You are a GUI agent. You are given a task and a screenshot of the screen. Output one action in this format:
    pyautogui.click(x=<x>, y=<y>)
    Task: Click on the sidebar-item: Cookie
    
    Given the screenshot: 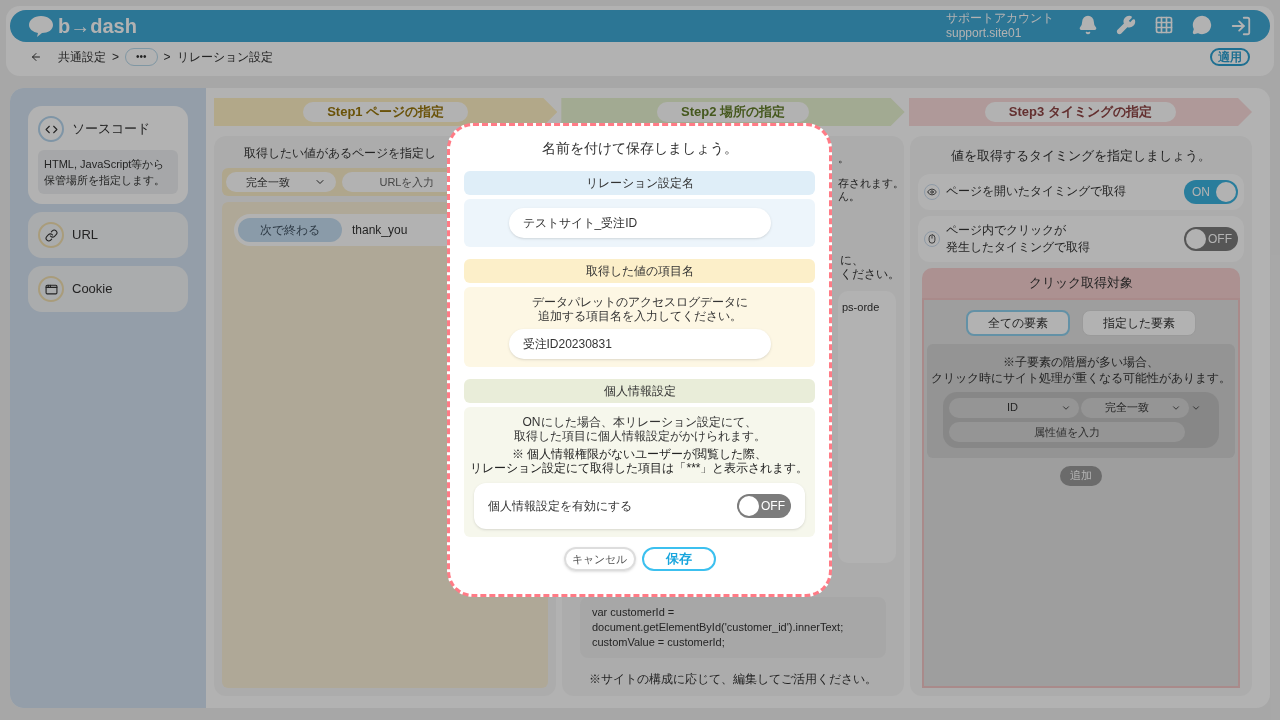 What is the action you would take?
    pyautogui.click(x=108, y=289)
    